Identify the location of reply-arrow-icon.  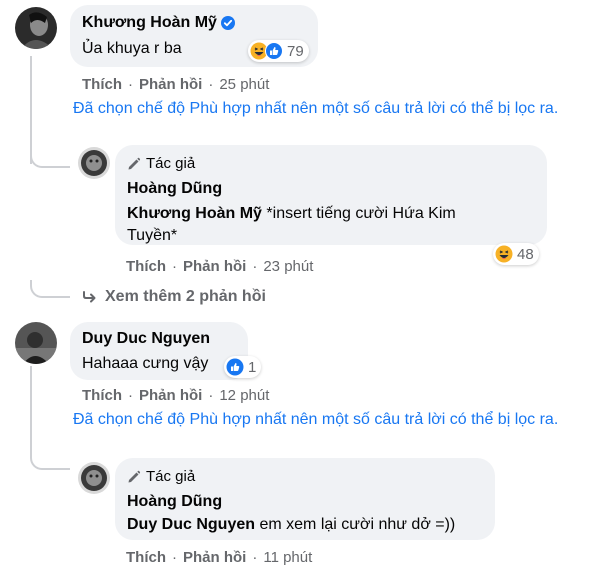
(89, 297).